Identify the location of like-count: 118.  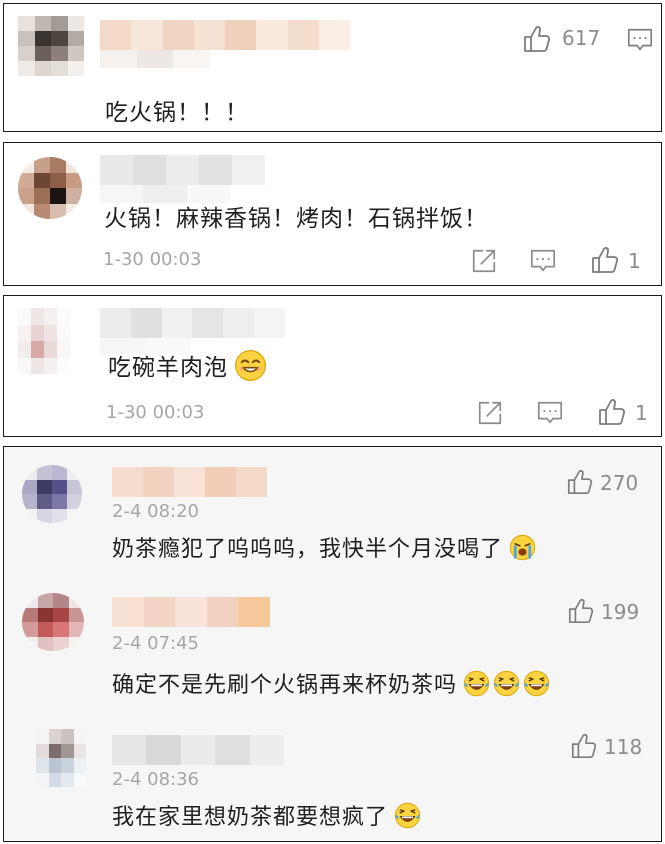
(623, 747).